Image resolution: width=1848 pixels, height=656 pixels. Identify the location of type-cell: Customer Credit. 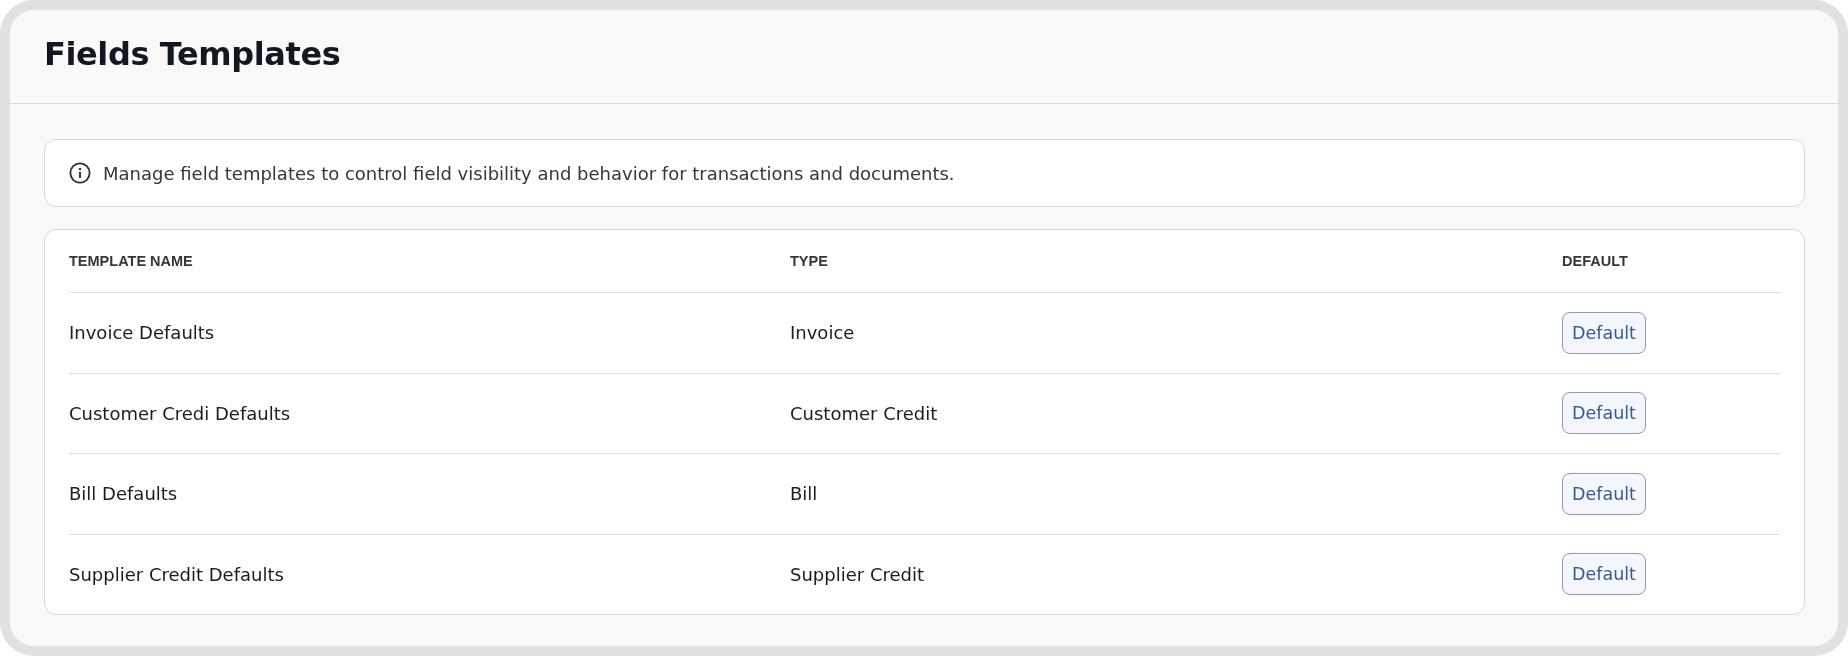
(864, 413).